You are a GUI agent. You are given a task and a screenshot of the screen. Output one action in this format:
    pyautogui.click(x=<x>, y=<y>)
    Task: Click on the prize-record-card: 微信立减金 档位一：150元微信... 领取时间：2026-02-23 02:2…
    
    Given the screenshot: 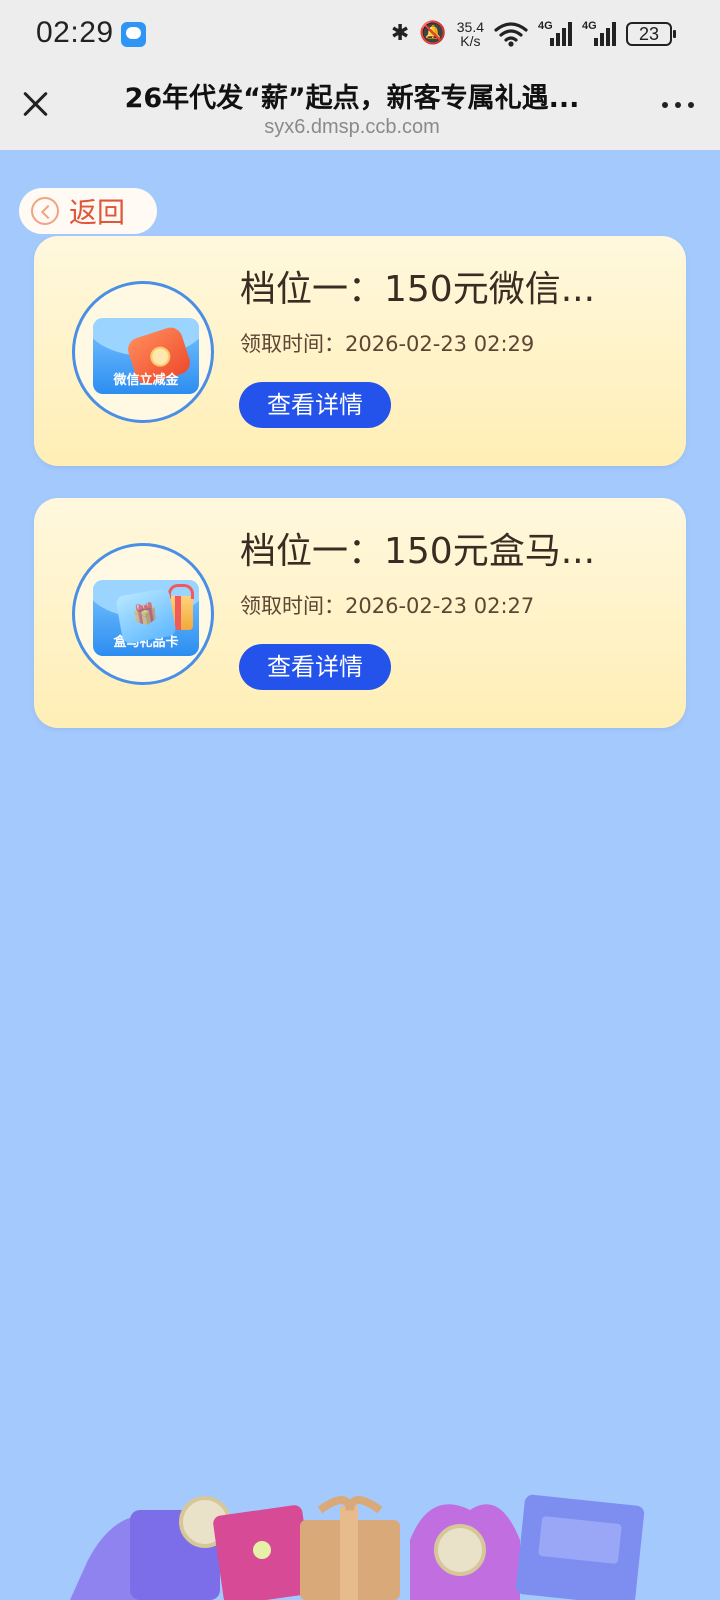 What is the action you would take?
    pyautogui.click(x=360, y=351)
    